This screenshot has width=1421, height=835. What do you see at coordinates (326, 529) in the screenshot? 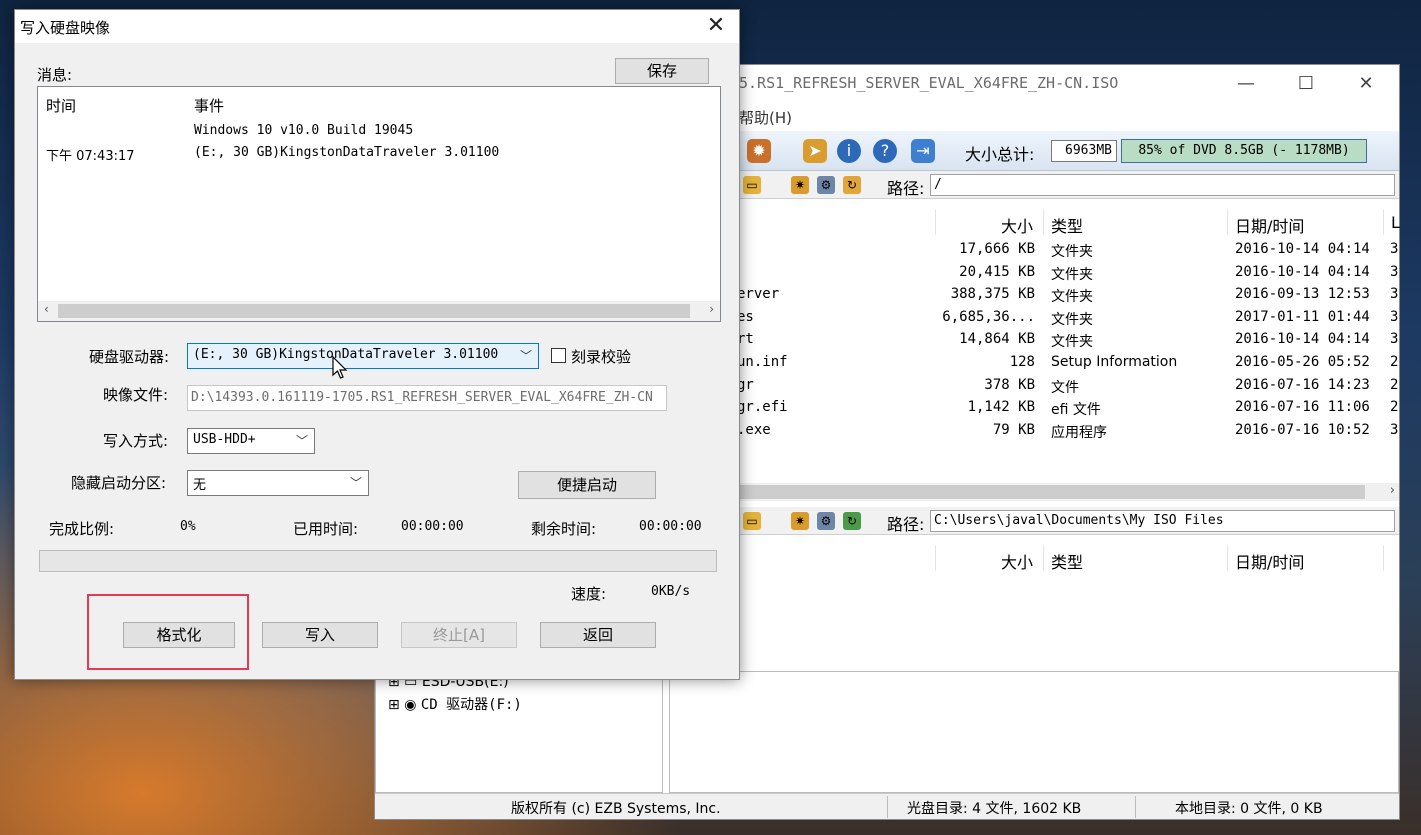
I see `elapsed-label: 已用时间:` at bounding box center [326, 529].